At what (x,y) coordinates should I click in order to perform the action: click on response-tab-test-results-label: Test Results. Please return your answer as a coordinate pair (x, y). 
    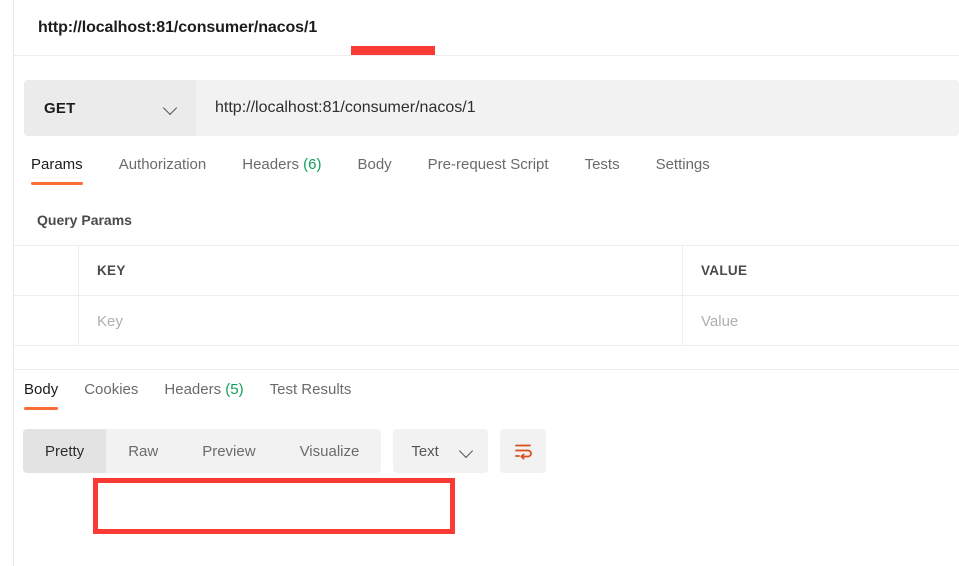
    Looking at the image, I should click on (310, 389).